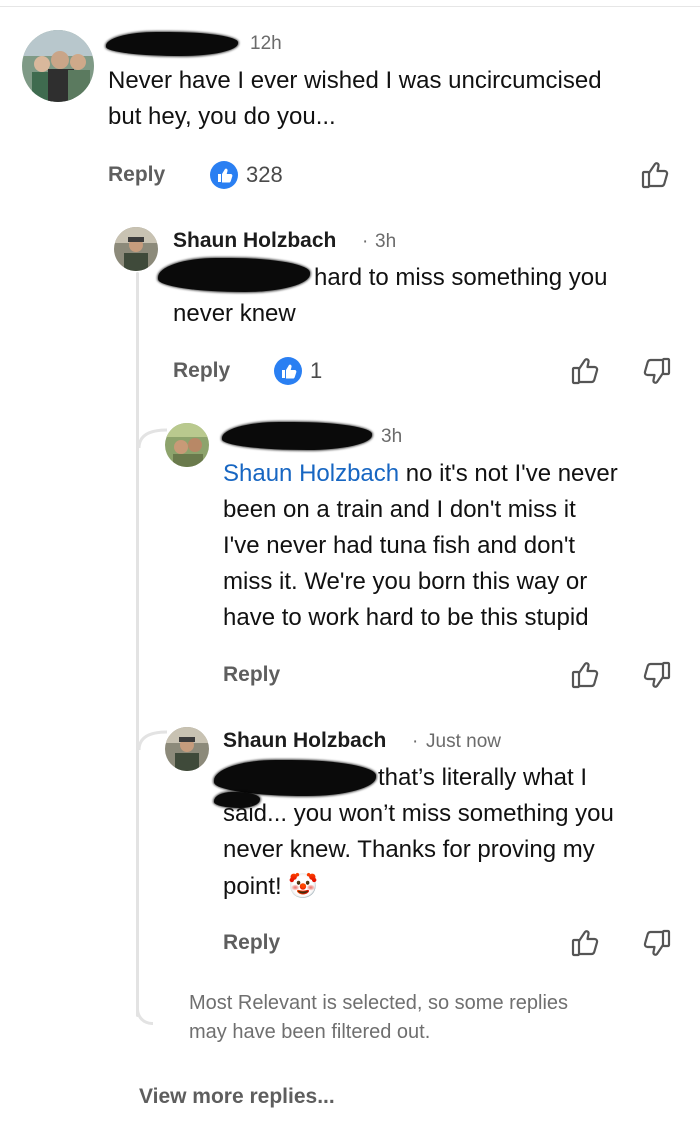 This screenshot has height=1137, width=700. What do you see at coordinates (406, 617) in the screenshot?
I see `reply-text-line: have to work hard to be this stupid` at bounding box center [406, 617].